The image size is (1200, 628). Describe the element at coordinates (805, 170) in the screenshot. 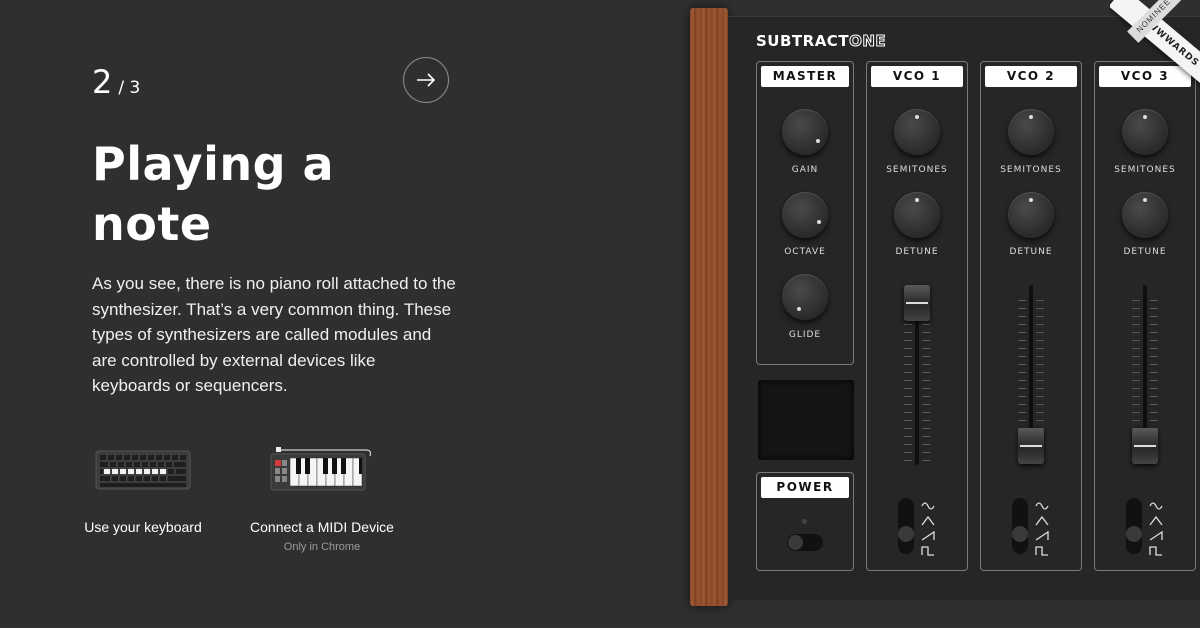

I see `gain-label: GAIN` at that location.